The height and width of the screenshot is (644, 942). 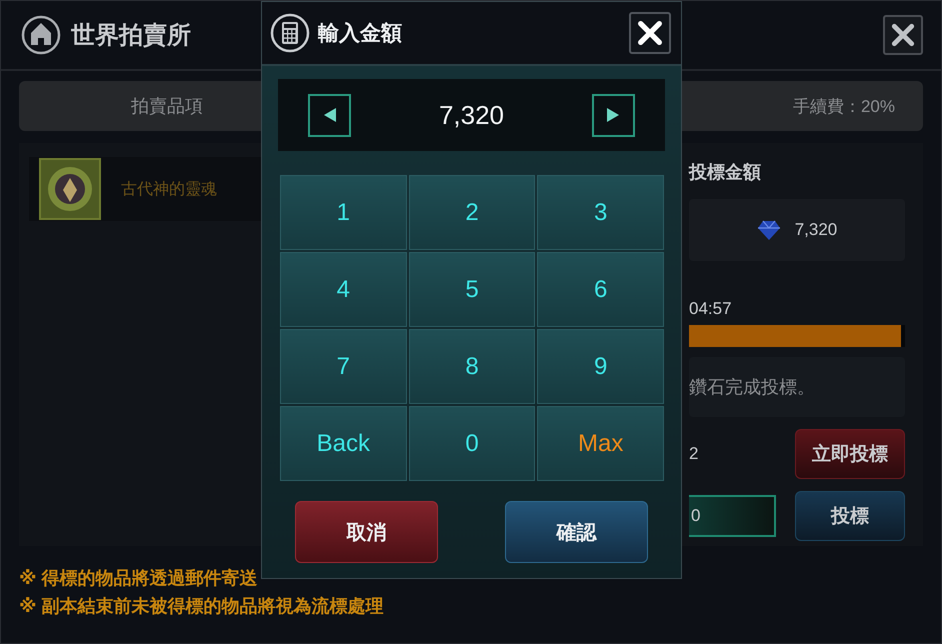 What do you see at coordinates (343, 443) in the screenshot?
I see `keypad-key: Back` at bounding box center [343, 443].